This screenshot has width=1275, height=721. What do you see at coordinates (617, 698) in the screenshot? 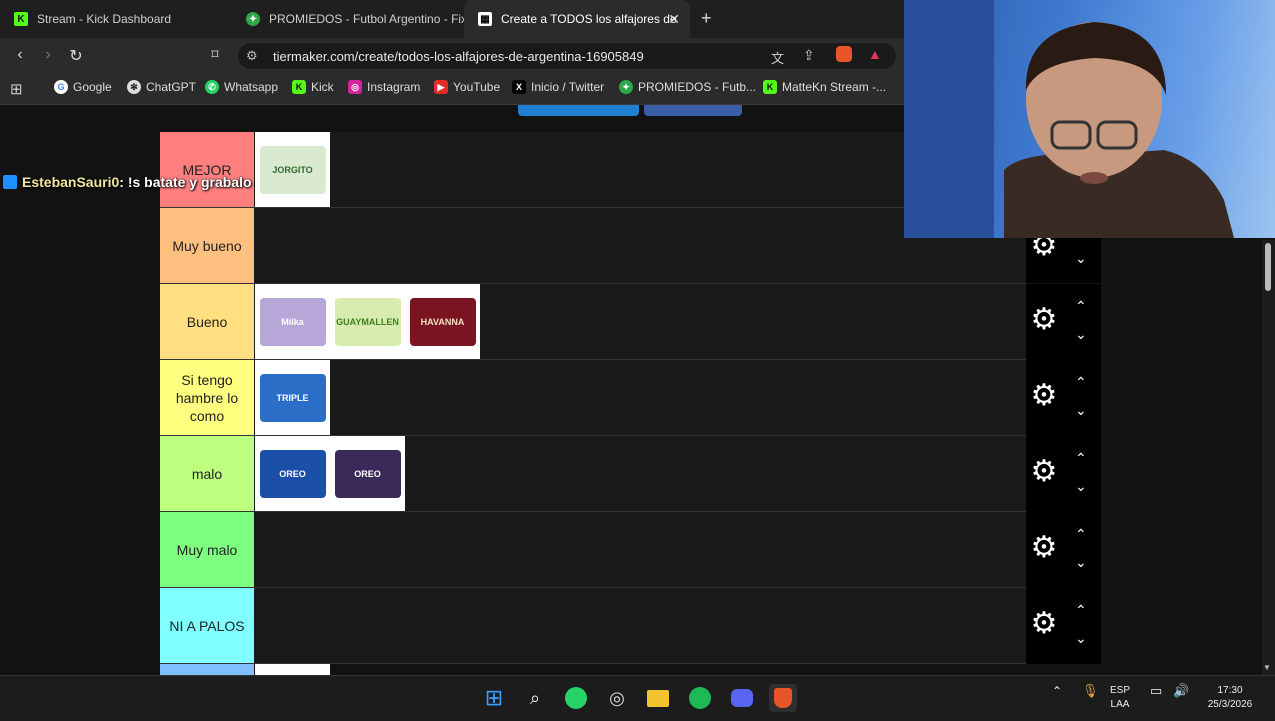
I see `obs-icon: ◎` at bounding box center [617, 698].